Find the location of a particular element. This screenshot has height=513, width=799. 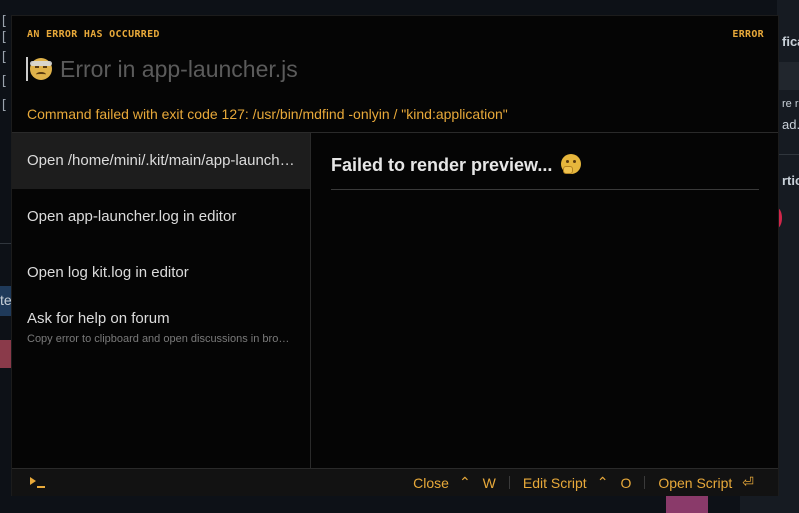

background-fragment: rtic is located at coordinates (790, 180).